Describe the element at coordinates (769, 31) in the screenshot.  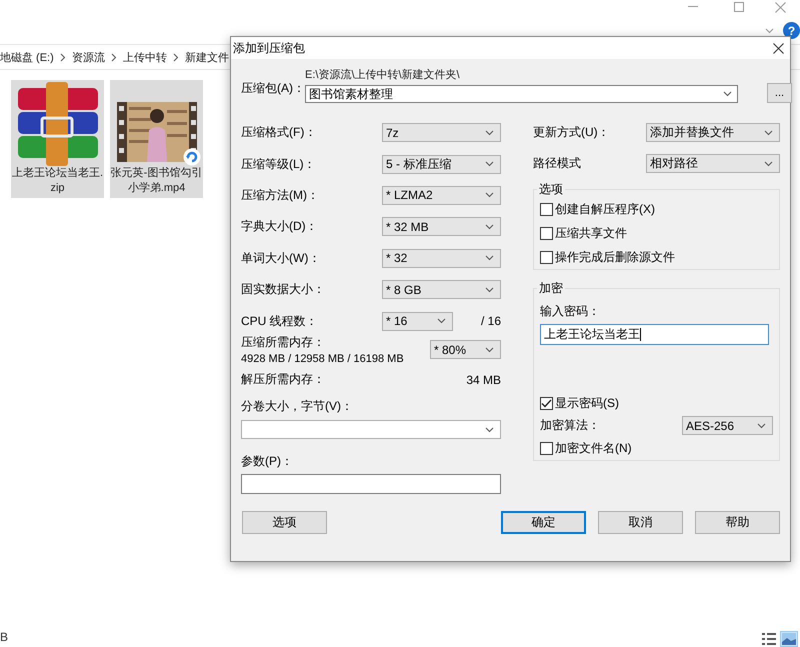
I see `chevron-down-icon` at that location.